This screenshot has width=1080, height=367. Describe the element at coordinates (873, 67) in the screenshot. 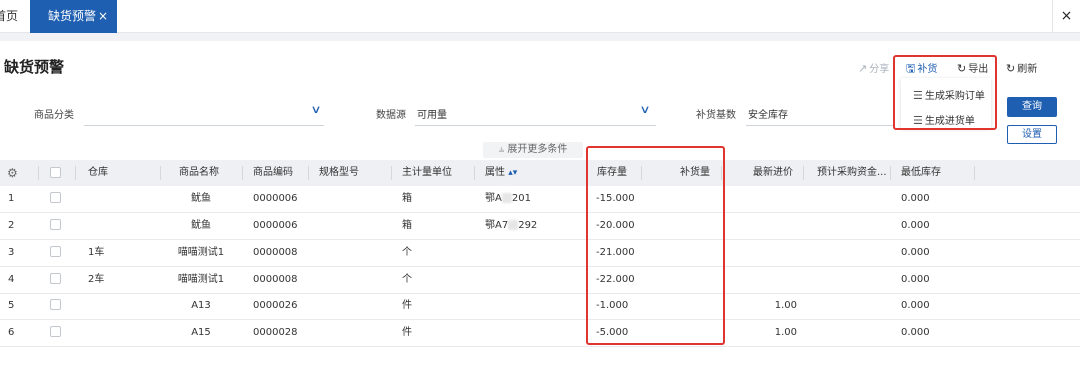

I see `share-button: ↗ 分享` at that location.